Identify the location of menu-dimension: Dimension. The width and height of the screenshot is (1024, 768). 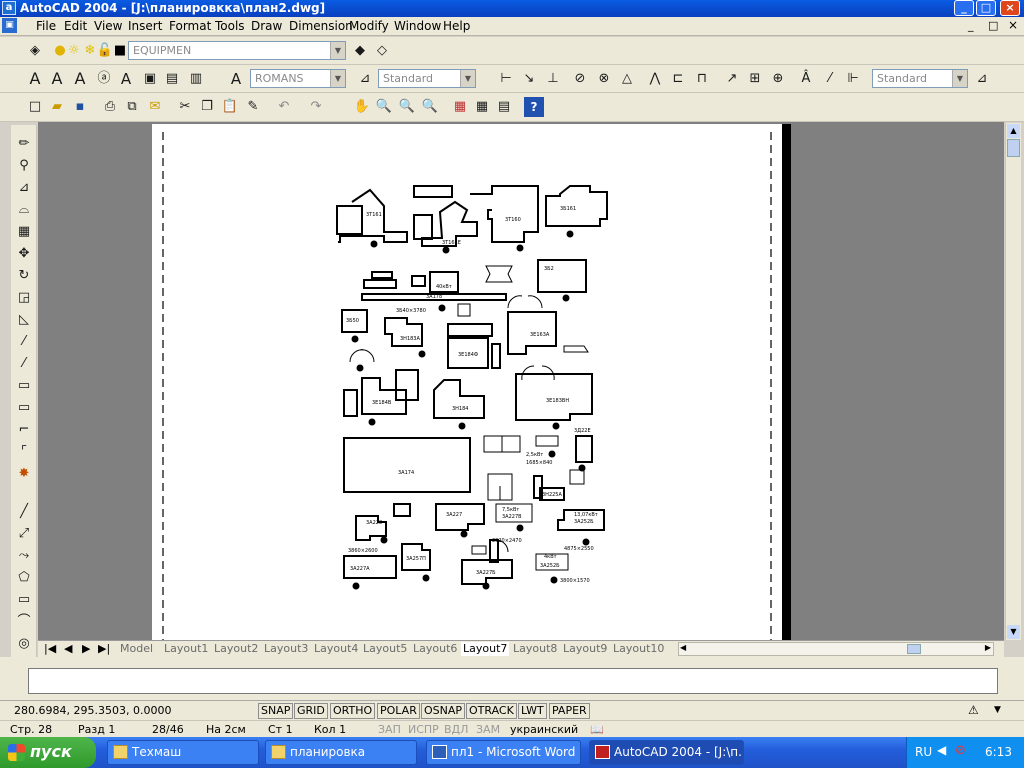
(321, 26).